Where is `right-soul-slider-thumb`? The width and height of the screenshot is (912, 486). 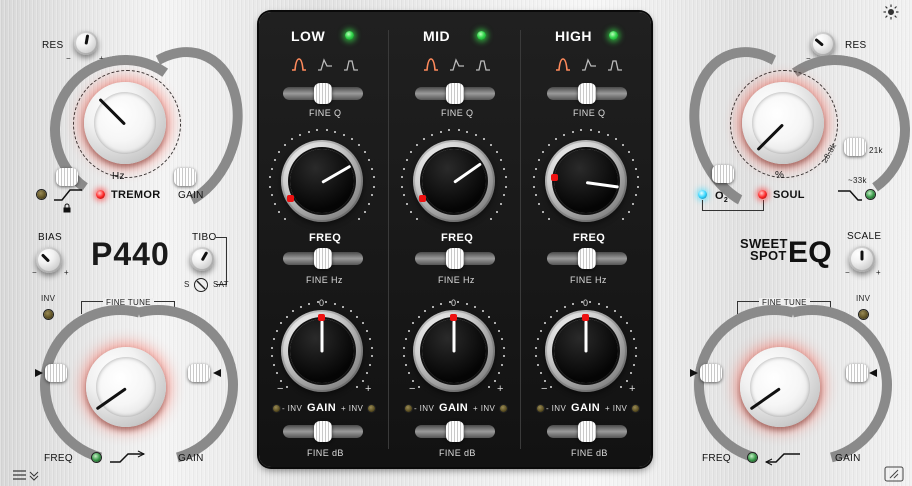 right-soul-slider-thumb is located at coordinates (723, 174).